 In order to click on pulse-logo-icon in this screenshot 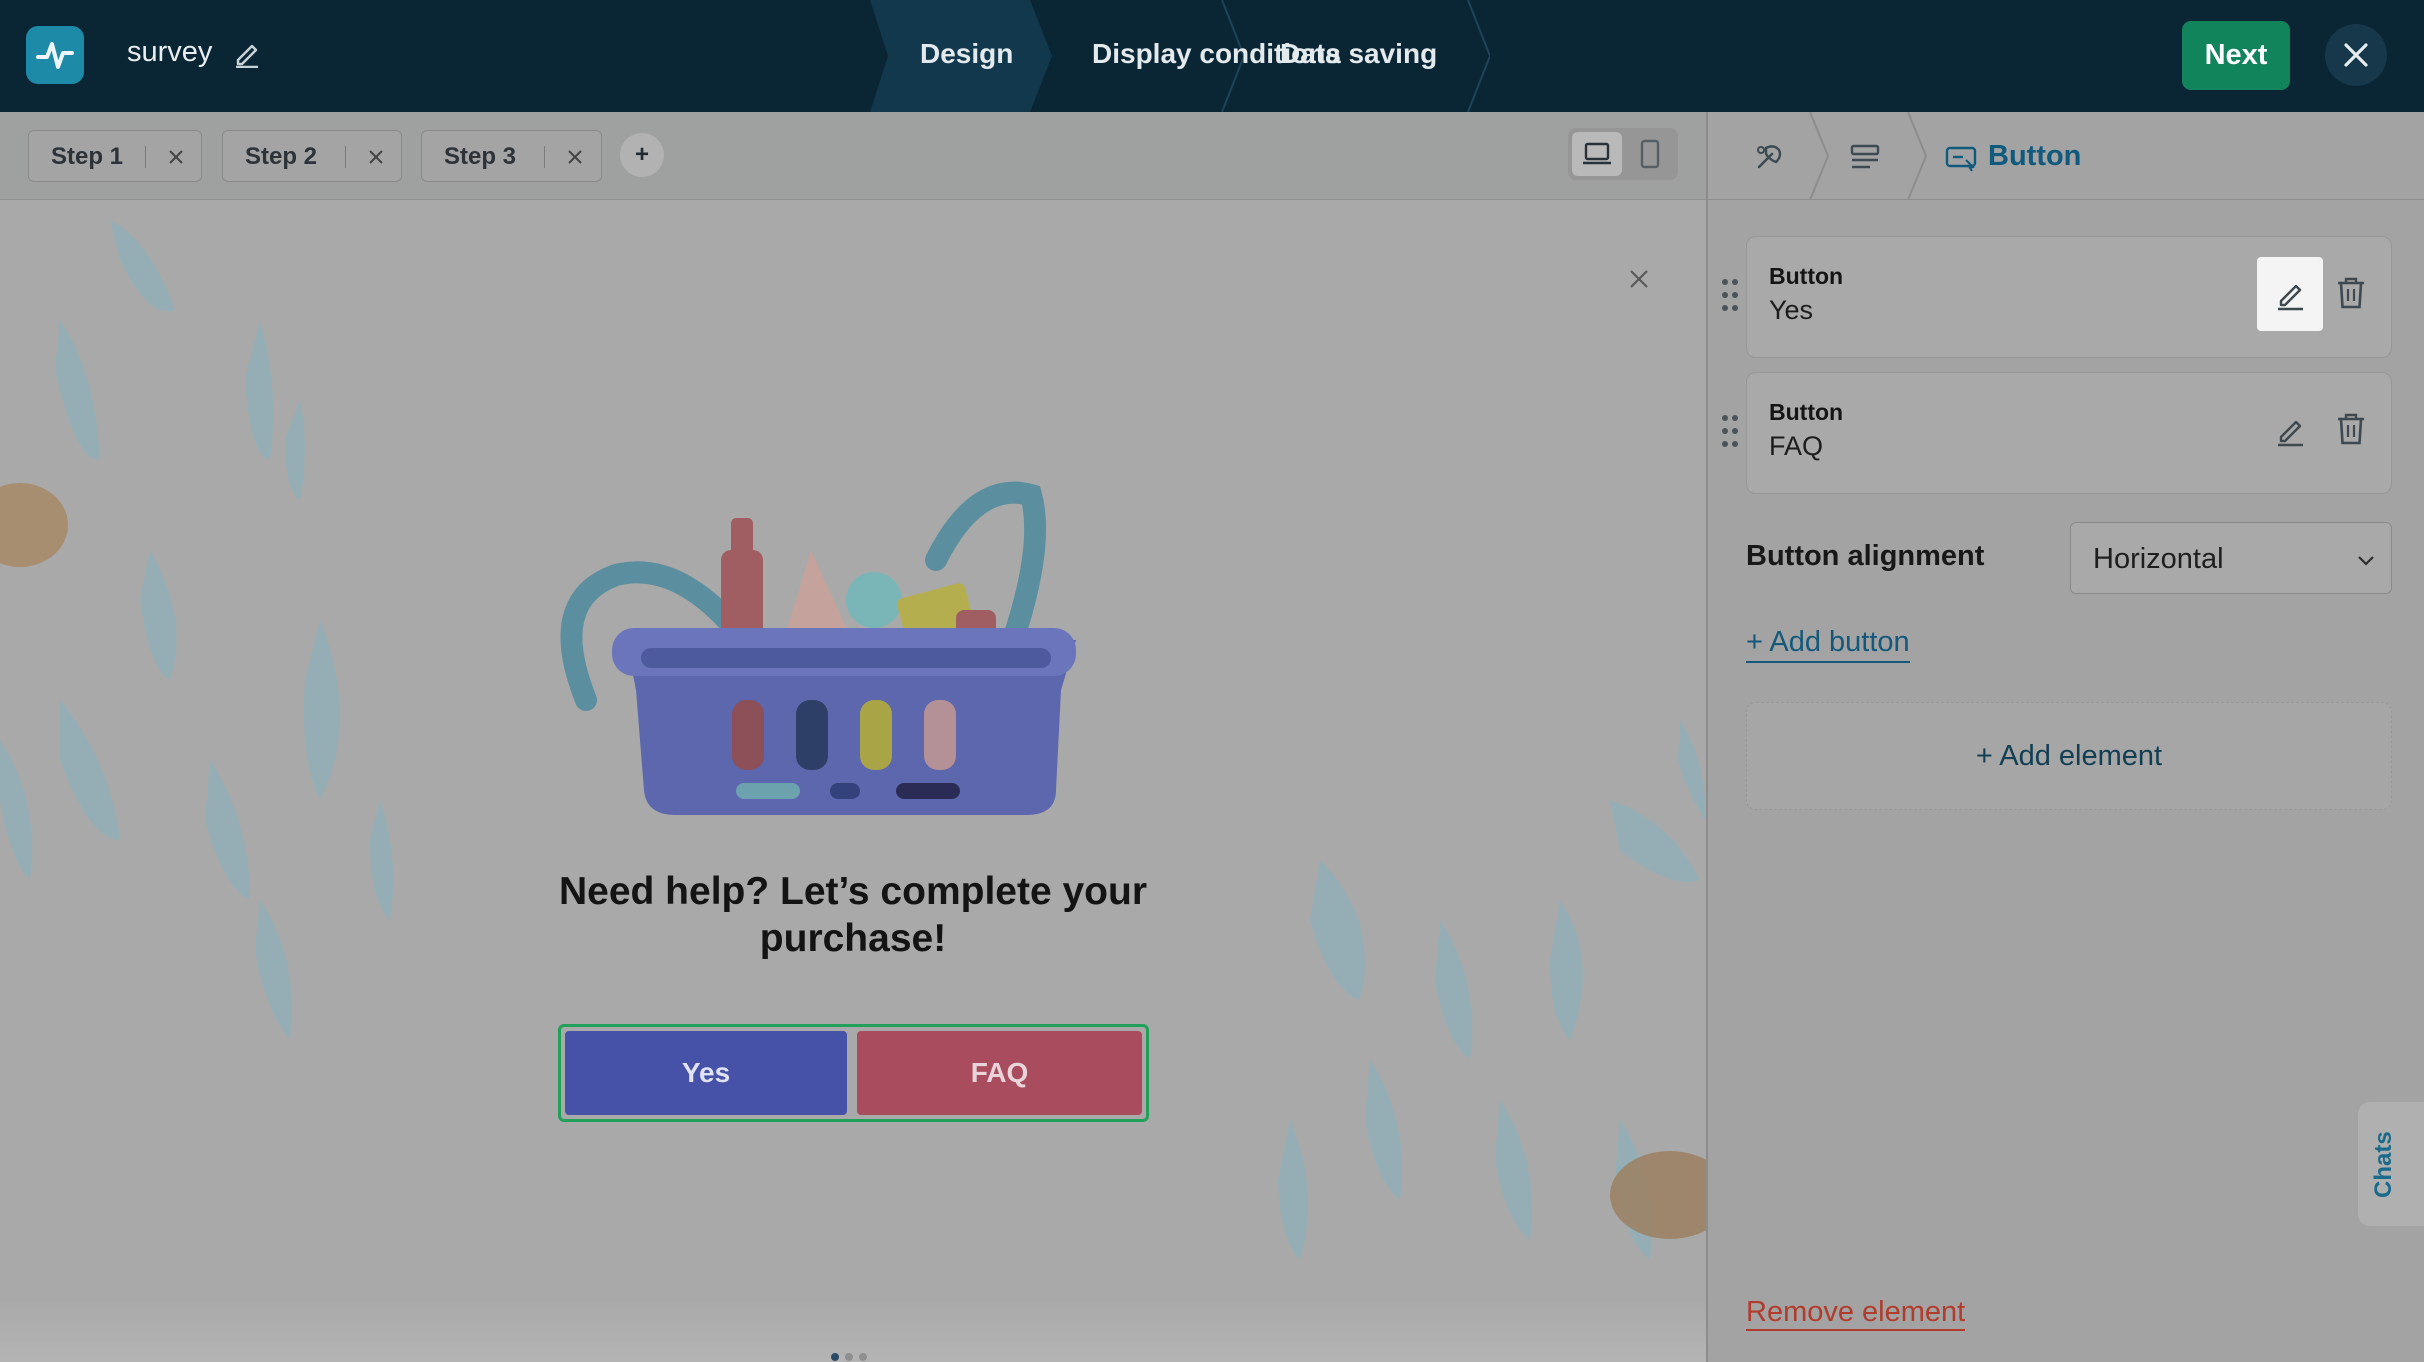, I will do `click(55, 55)`.